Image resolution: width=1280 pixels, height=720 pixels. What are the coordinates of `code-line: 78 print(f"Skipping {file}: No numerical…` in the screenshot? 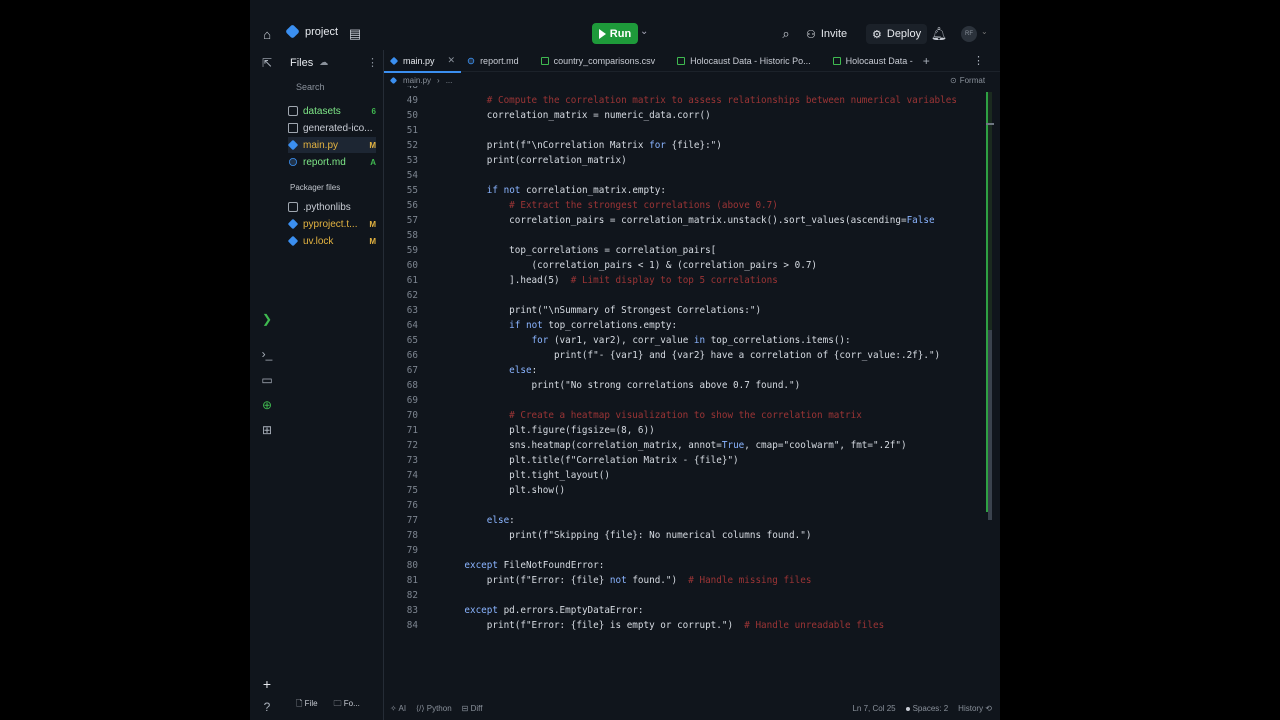 It's located at (684, 535).